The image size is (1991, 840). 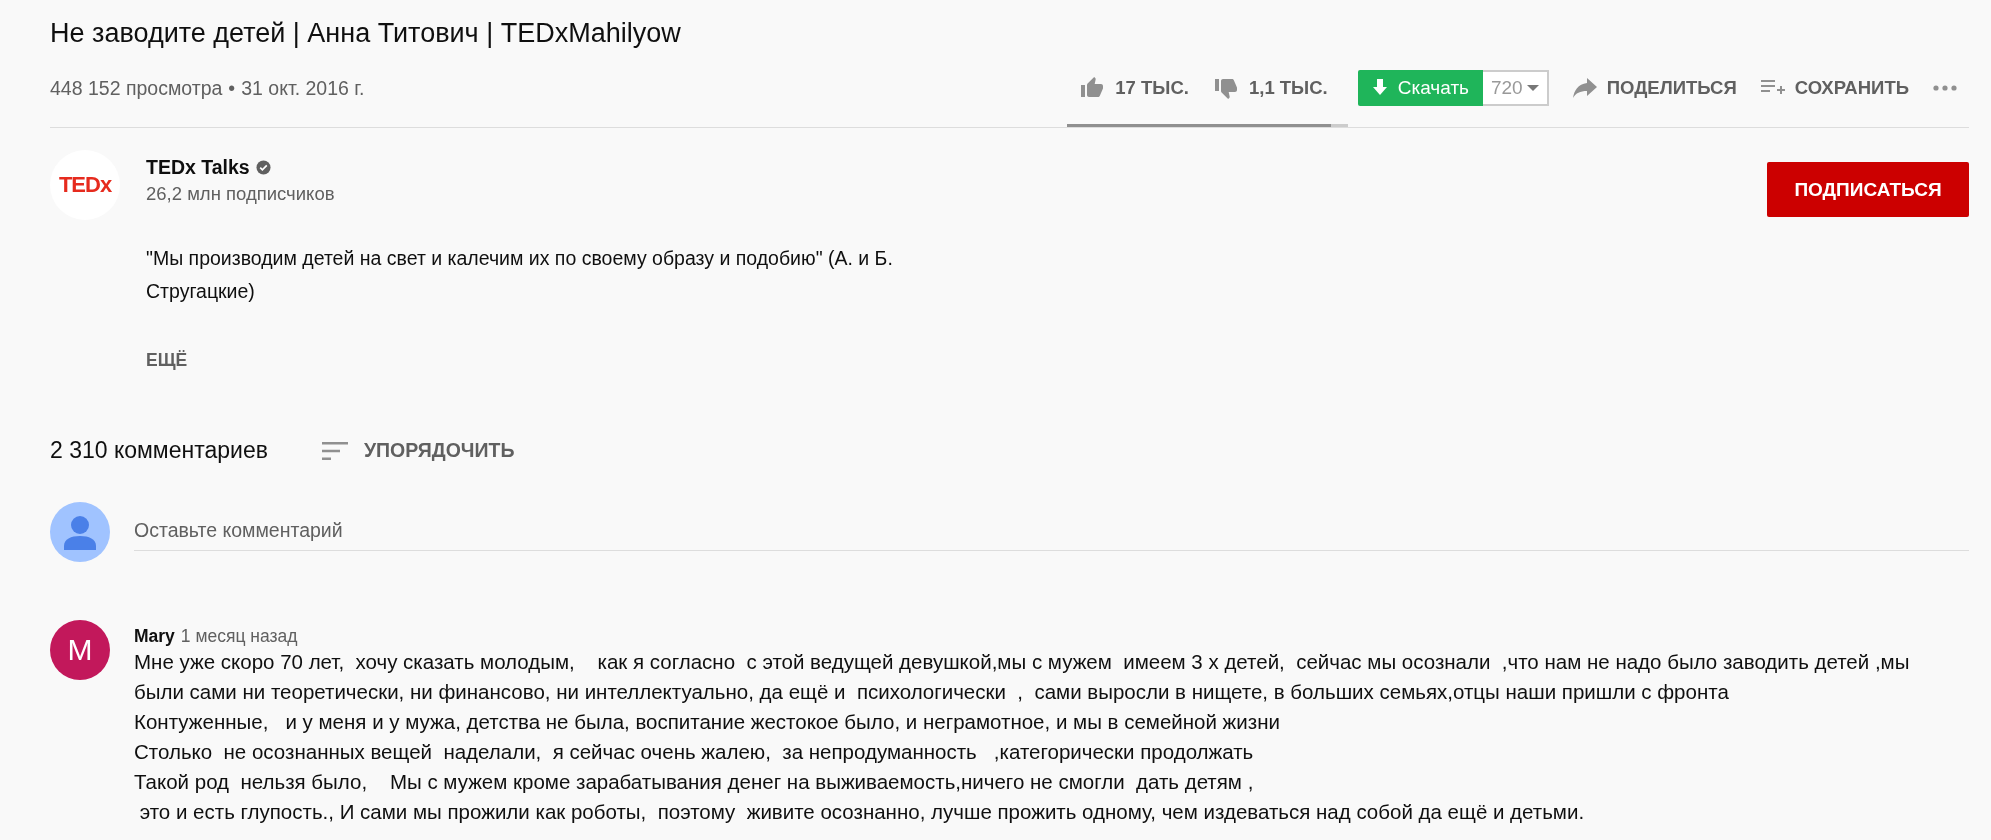 What do you see at coordinates (1051, 532) in the screenshot?
I see `comment-input-field: Оставьте комментарий` at bounding box center [1051, 532].